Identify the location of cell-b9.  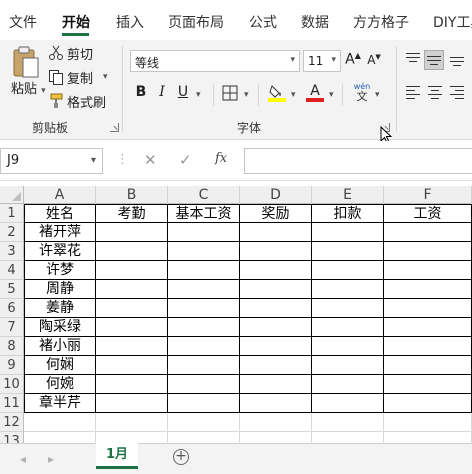
(132, 365).